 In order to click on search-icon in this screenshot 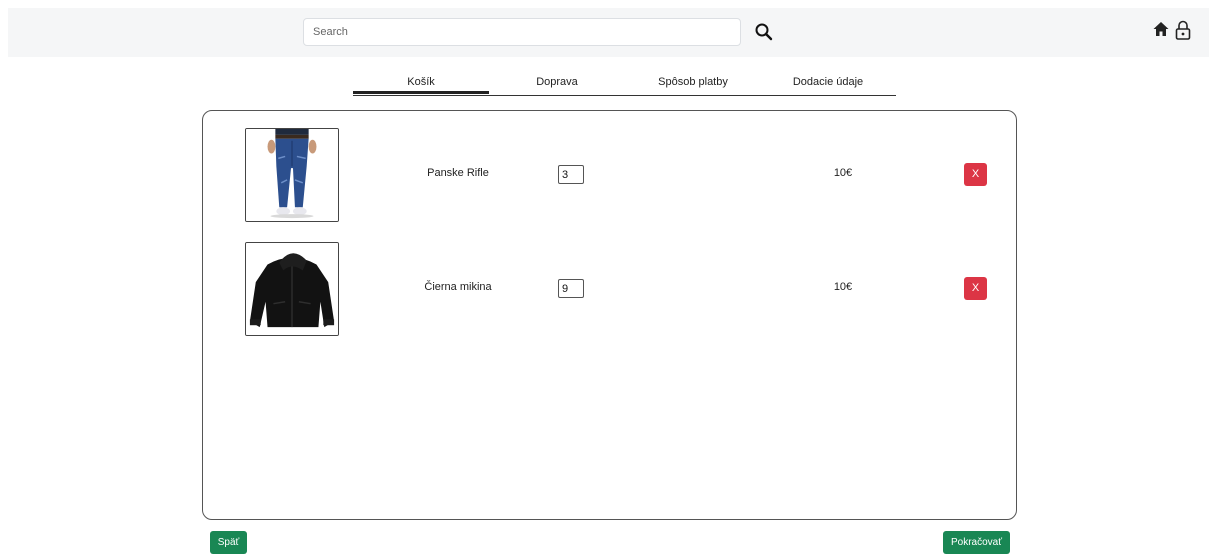, I will do `click(764, 32)`.